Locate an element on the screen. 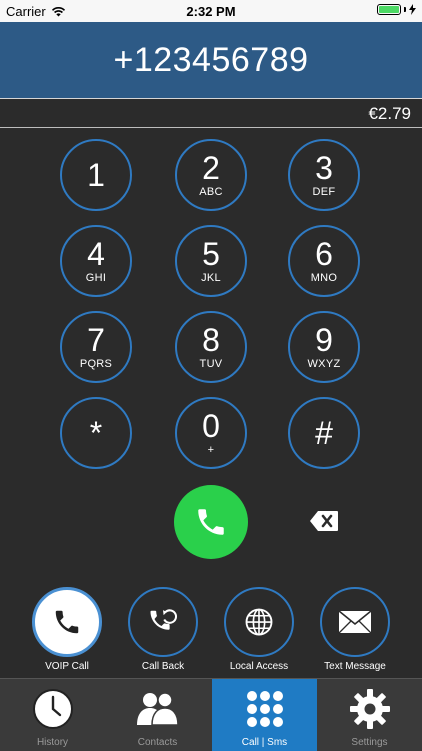 This screenshot has height=751, width=422. backspace-icon is located at coordinates (324, 521).